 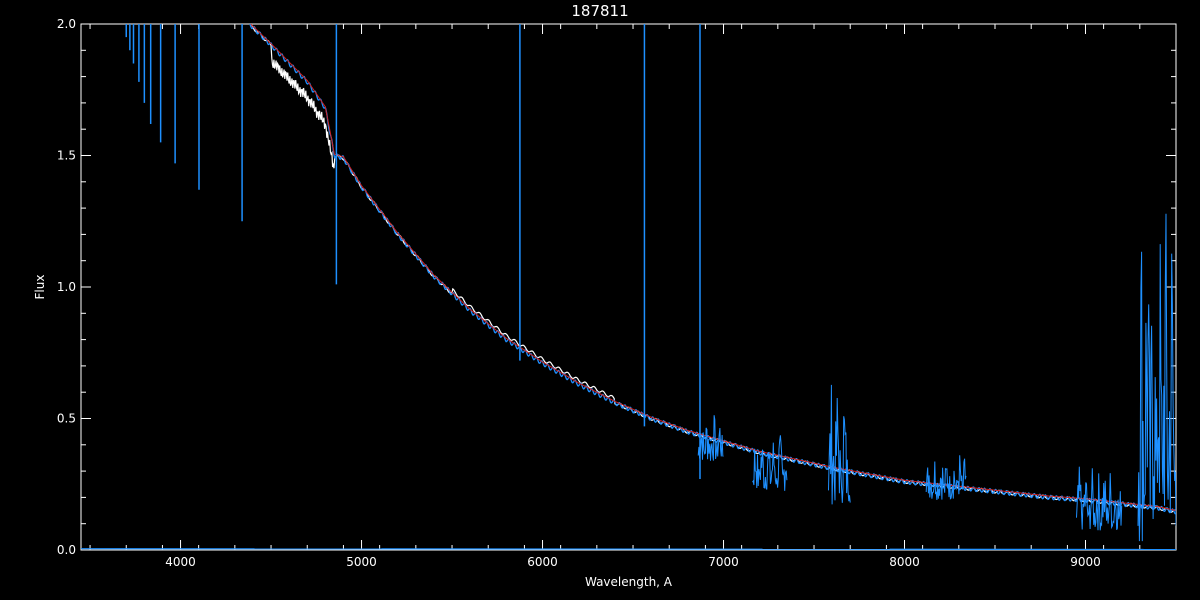 What do you see at coordinates (904, 562) in the screenshot?
I see `x-tick-label: 8000` at bounding box center [904, 562].